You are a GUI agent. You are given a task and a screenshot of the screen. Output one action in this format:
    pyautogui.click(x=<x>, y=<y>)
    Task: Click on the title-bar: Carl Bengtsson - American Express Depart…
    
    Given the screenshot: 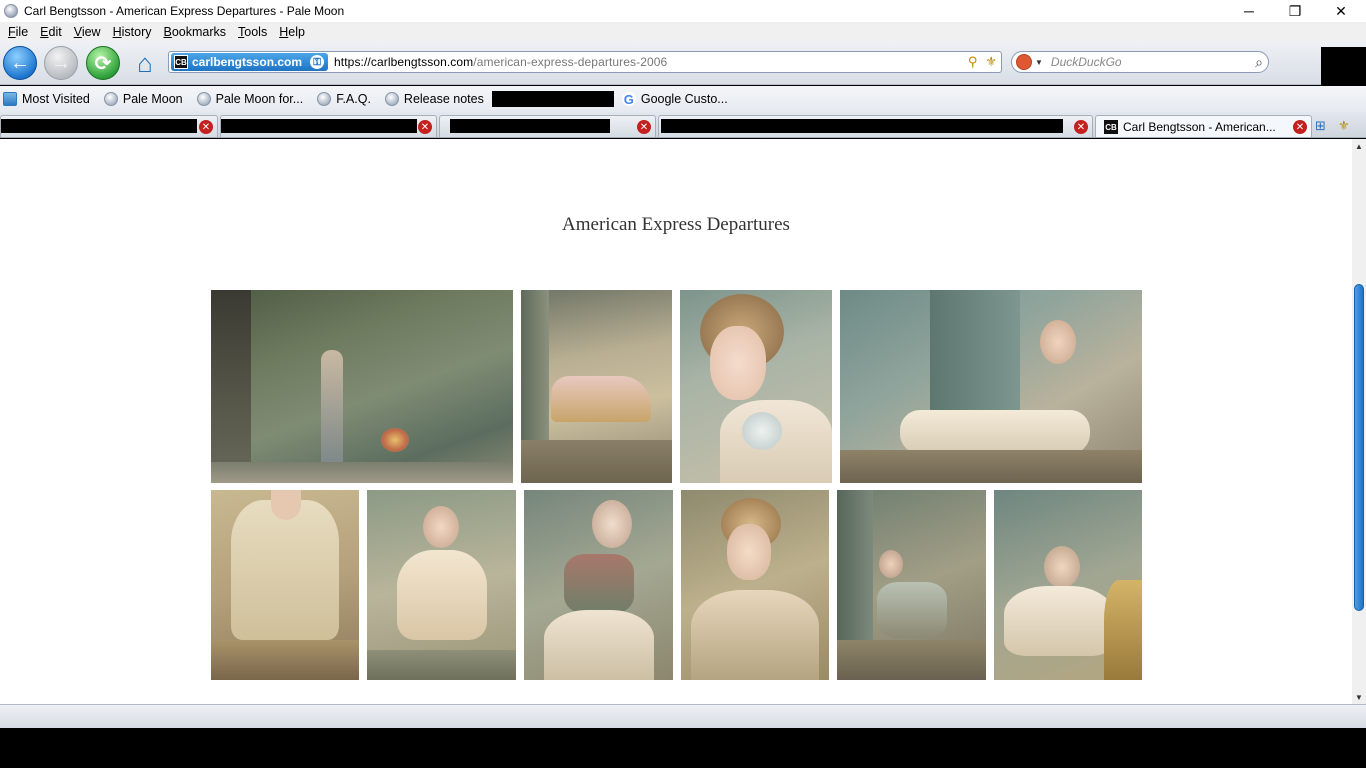 What is the action you would take?
    pyautogui.click(x=683, y=11)
    